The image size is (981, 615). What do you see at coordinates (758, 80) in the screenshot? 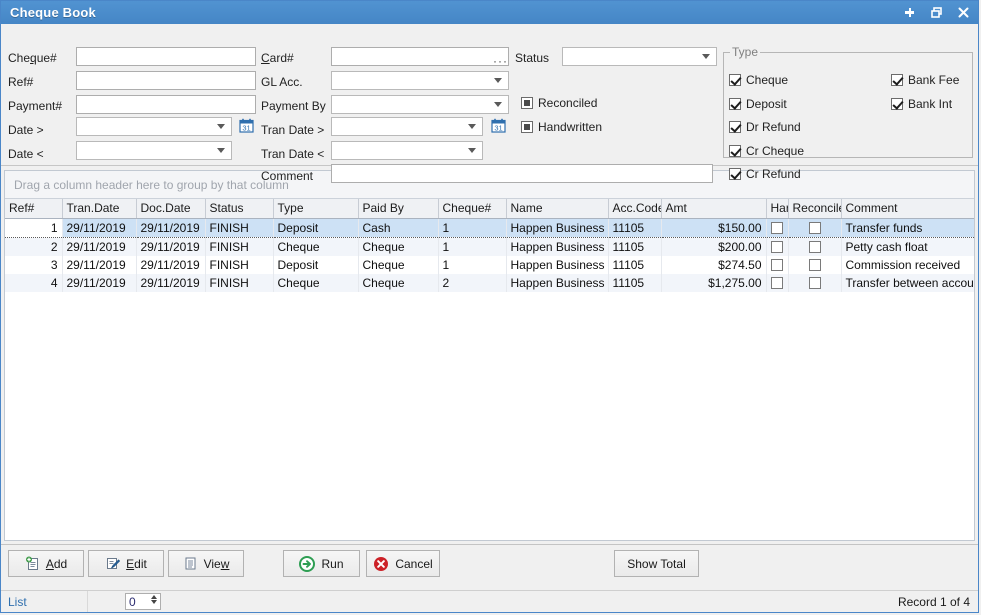
I see `type-checkbox-cheque: Cheque` at bounding box center [758, 80].